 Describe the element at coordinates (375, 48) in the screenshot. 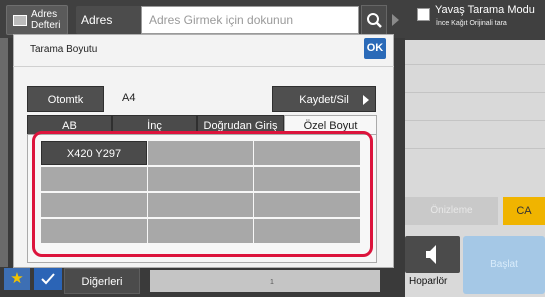

I see `ok-button: OK` at that location.